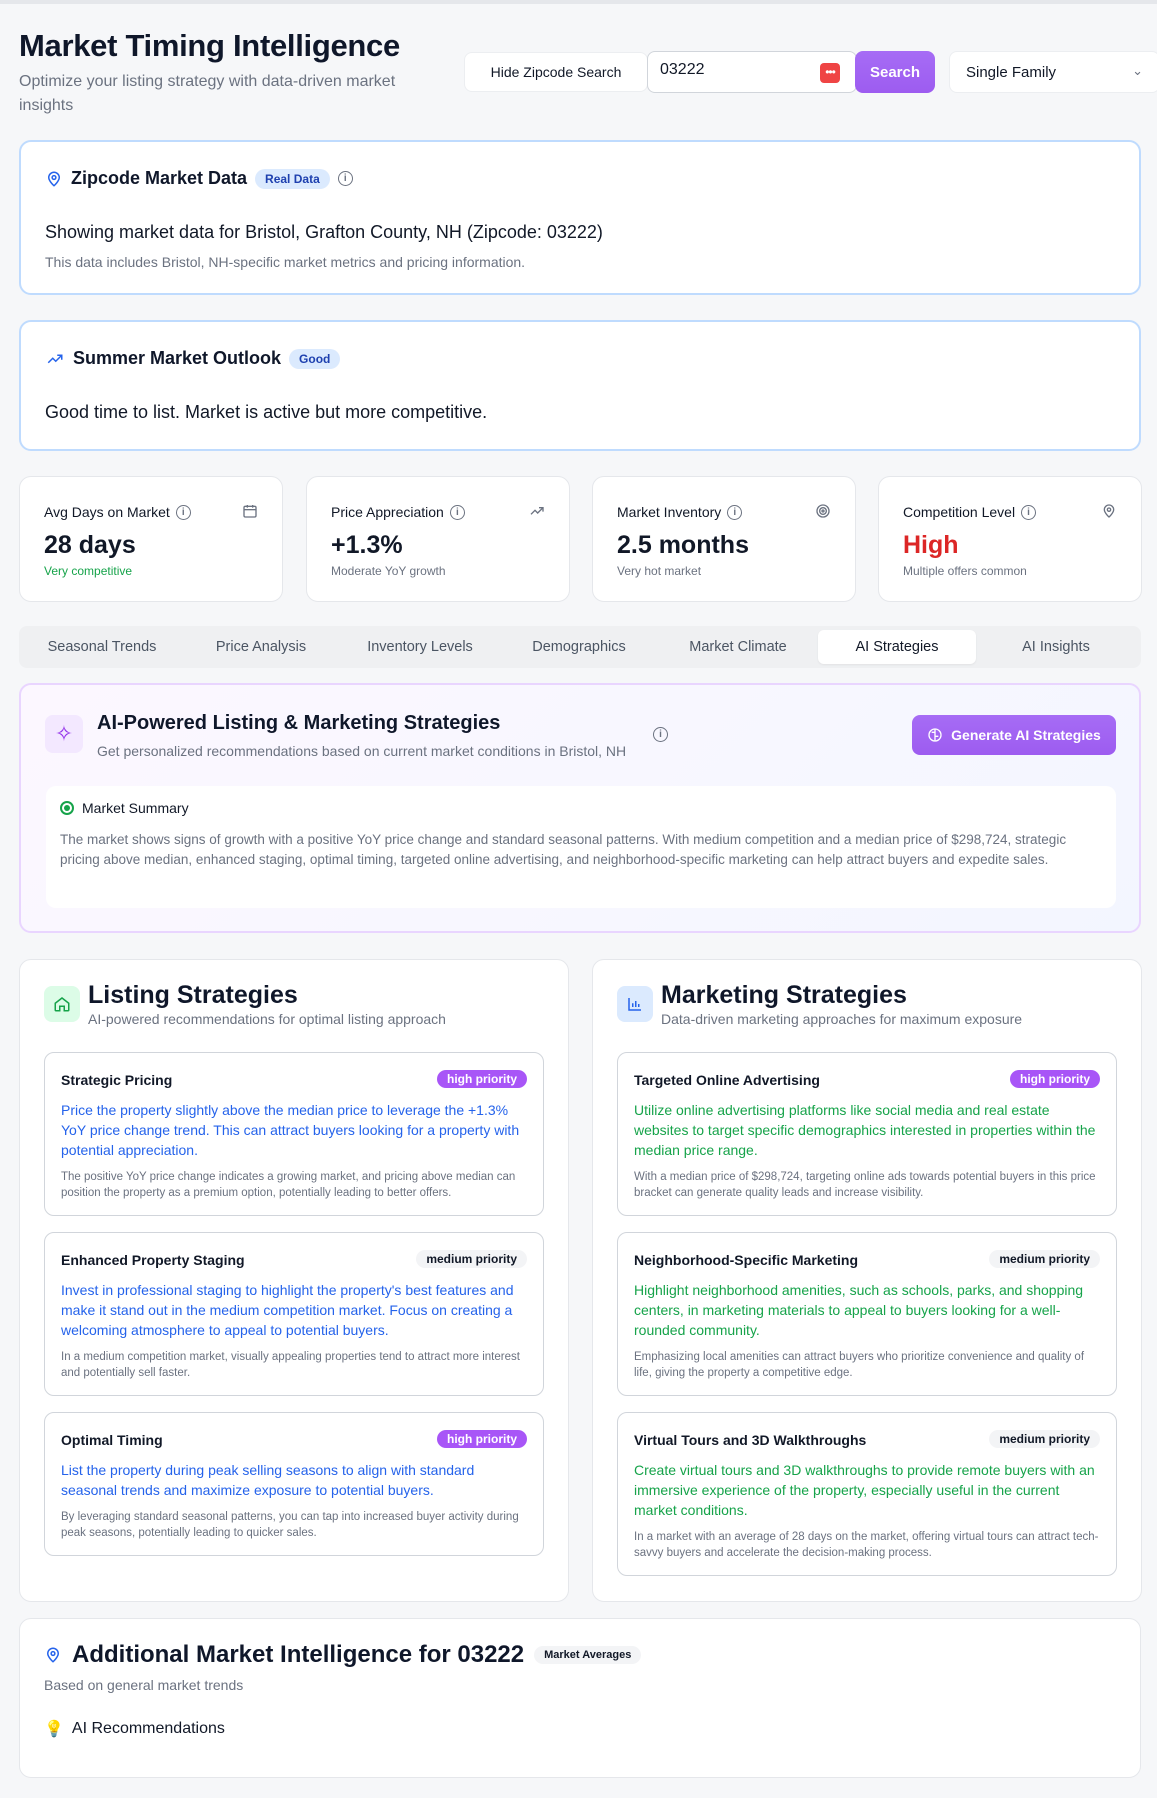  I want to click on property-type-select: Single Family ⌄, so click(1053, 72).